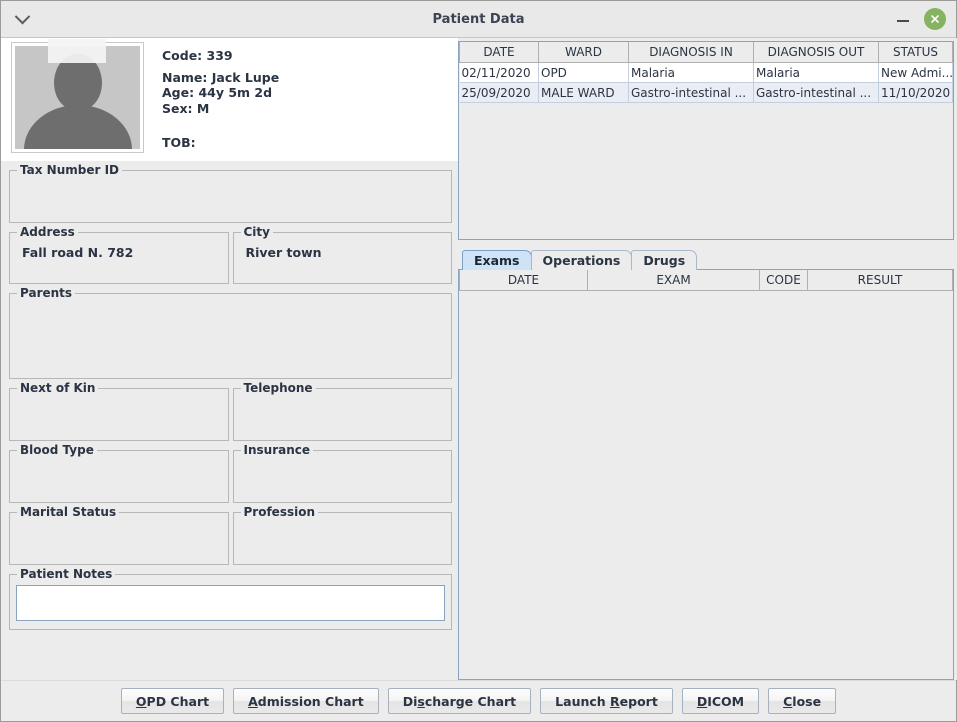  I want to click on tab-operations: Operations, so click(581, 260).